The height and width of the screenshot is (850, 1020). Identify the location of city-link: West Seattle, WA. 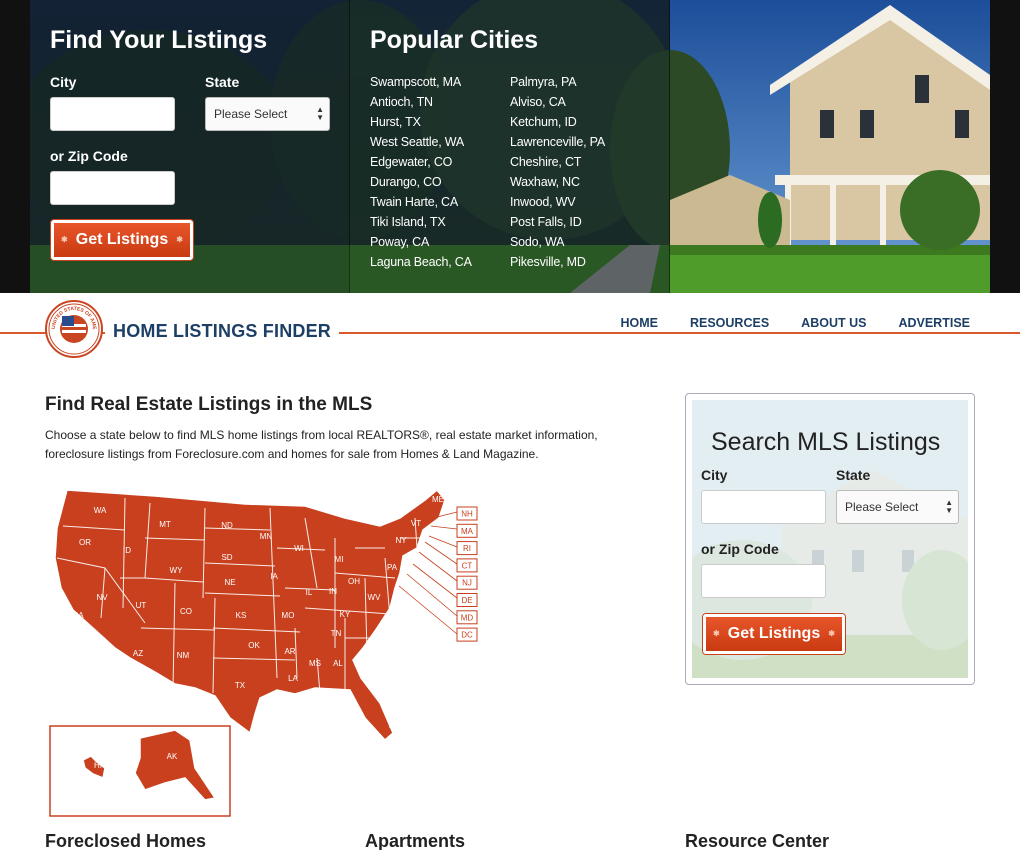
(421, 142).